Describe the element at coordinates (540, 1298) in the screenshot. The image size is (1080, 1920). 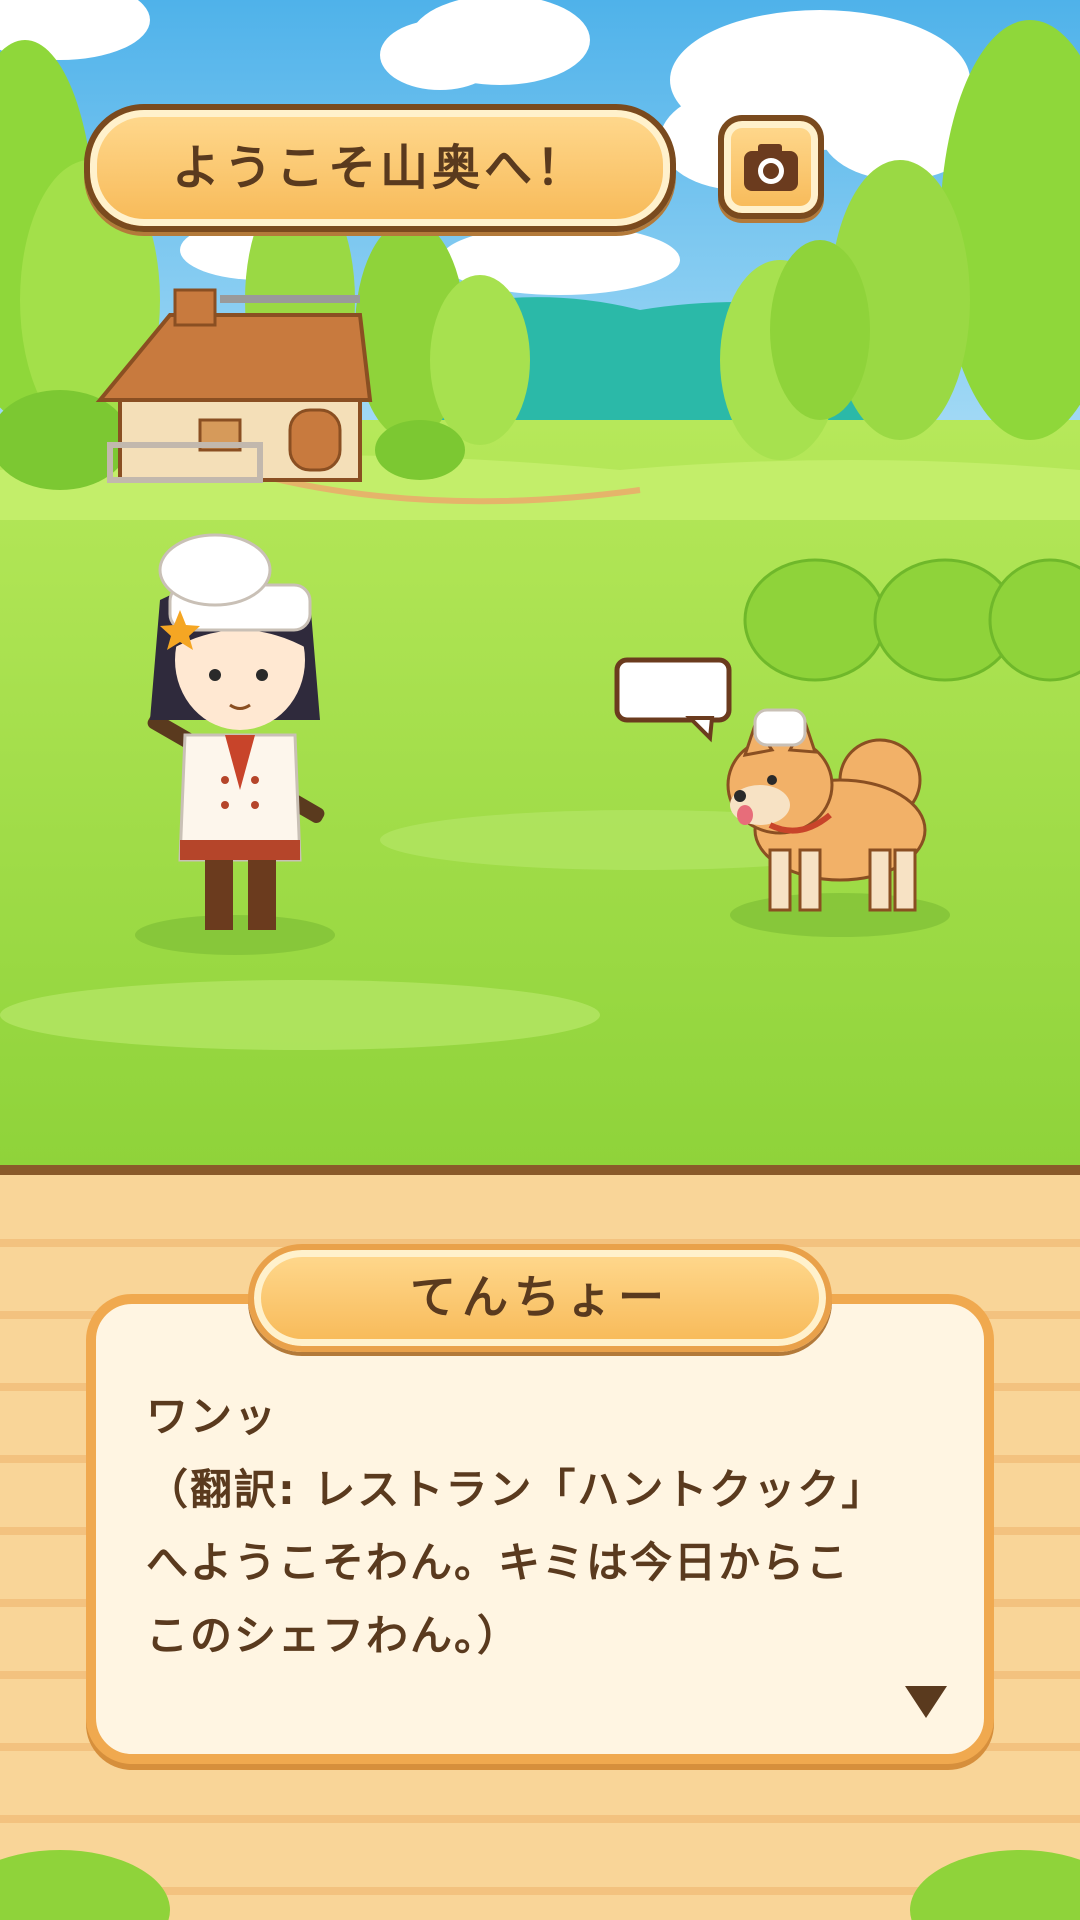
I see `speaker-name-tab: てんちょー` at that location.